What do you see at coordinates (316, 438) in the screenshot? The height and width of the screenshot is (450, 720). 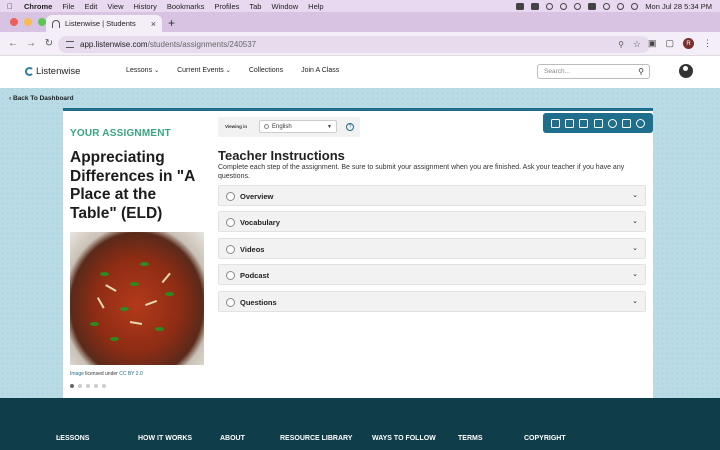 I see `footer-resource-library: RESOURCE LIBRARY` at bounding box center [316, 438].